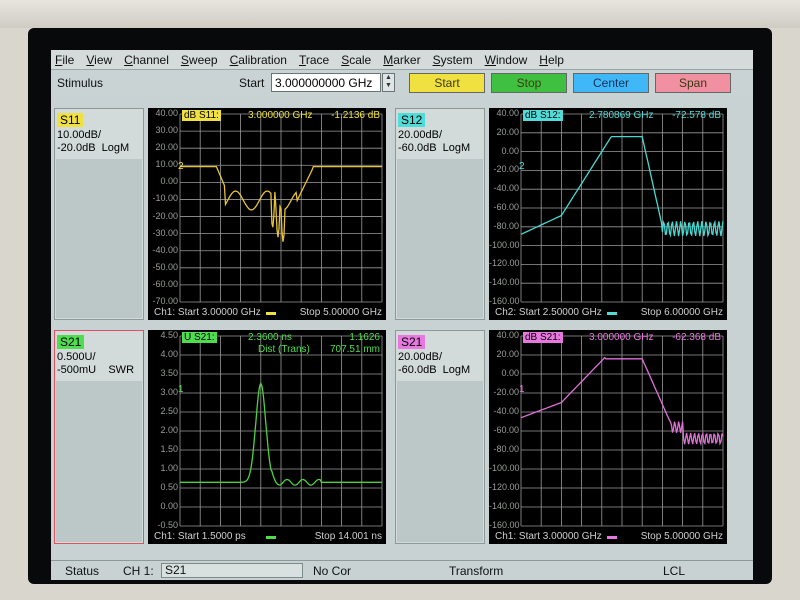 Image resolution: width=800 pixels, height=600 pixels. I want to click on y-tick-label: 1.00, so click(169, 468).